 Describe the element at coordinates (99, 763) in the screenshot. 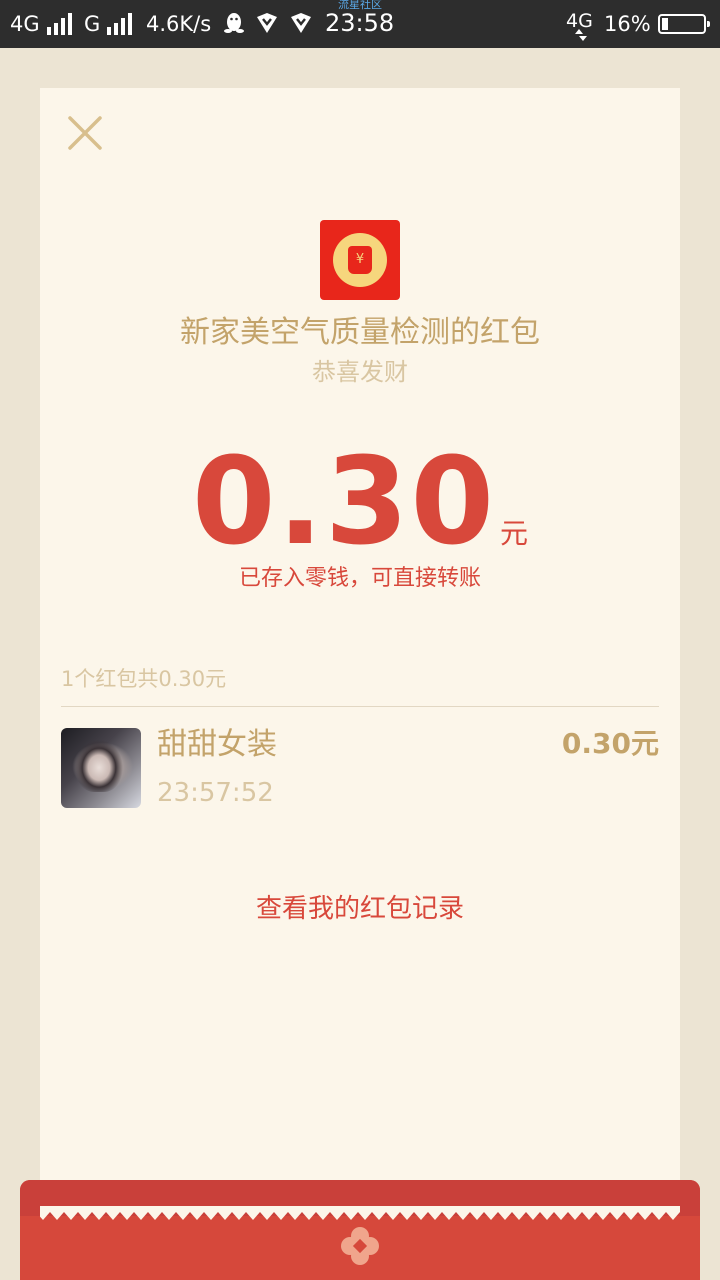

I see `avatar-photo` at that location.